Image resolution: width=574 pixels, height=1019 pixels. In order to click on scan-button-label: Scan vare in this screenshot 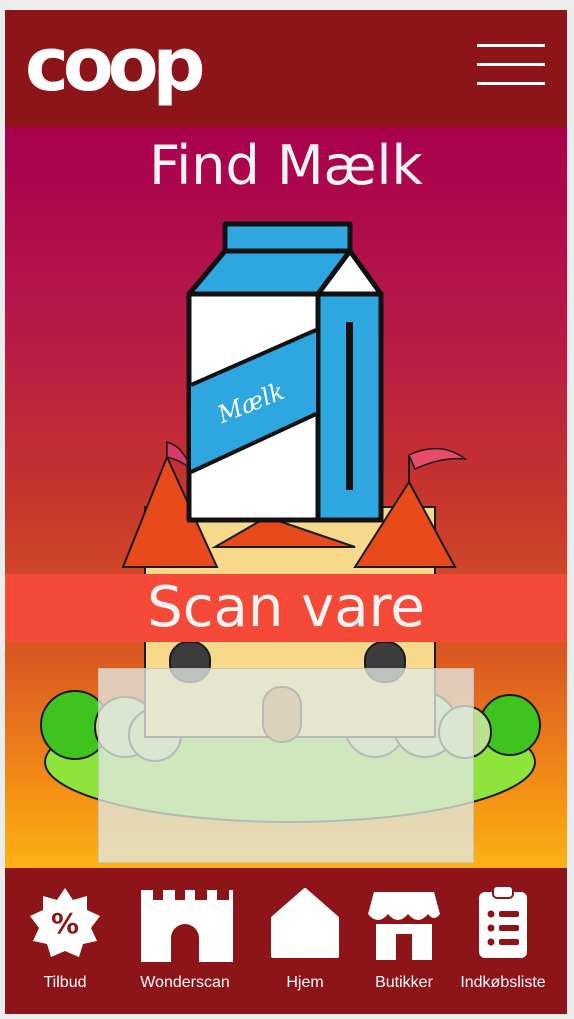, I will do `click(286, 607)`.